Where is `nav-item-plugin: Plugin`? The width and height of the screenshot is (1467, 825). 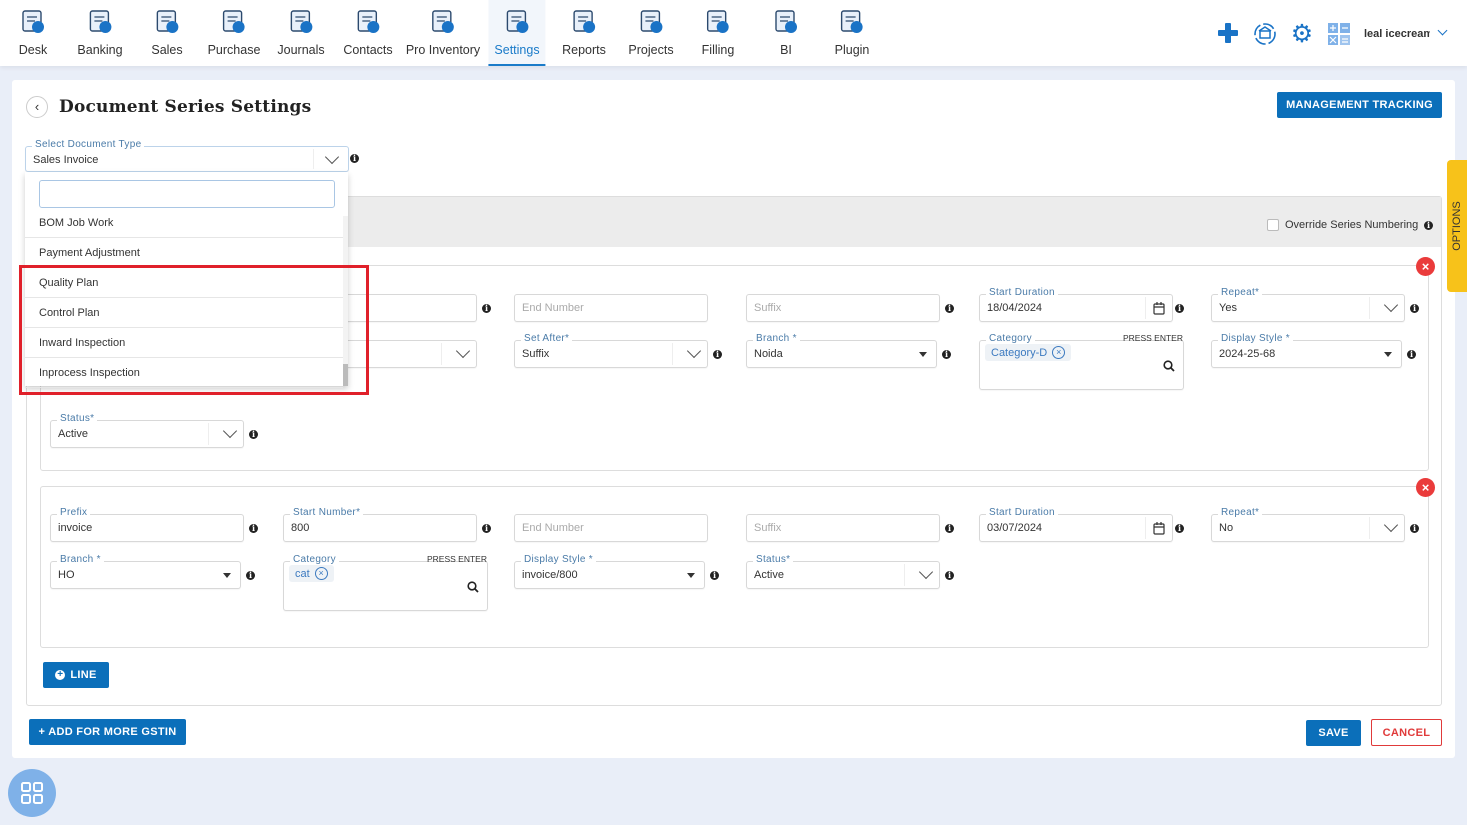
nav-item-plugin: Plugin is located at coordinates (852, 33).